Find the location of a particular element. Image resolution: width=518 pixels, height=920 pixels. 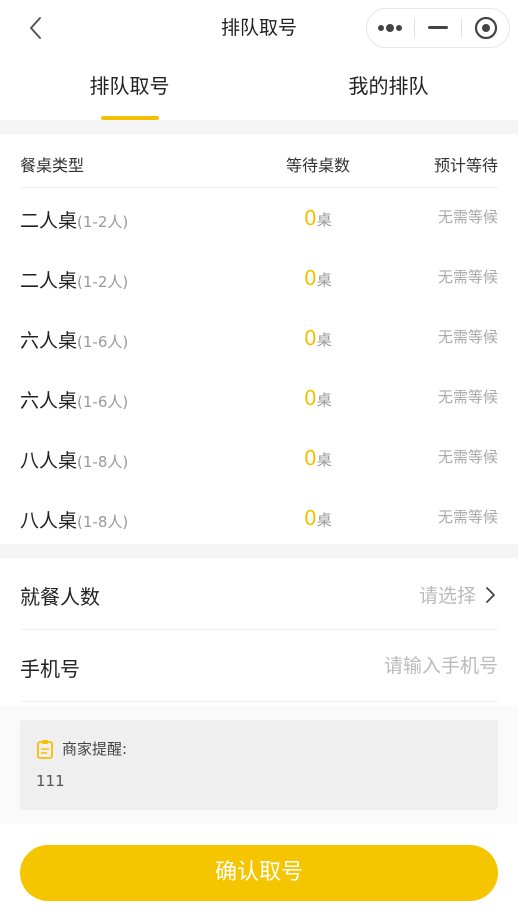

tab-label: 我的排队 is located at coordinates (388, 86).